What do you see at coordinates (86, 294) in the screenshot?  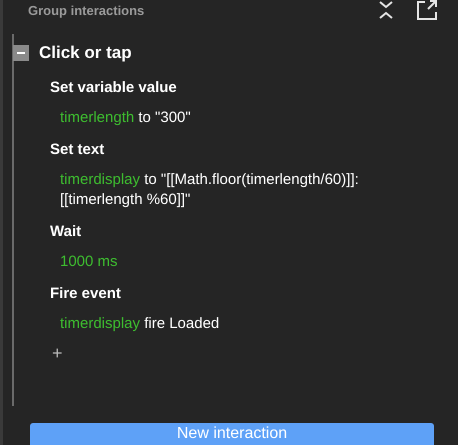 I see `action-title: Fire event` at bounding box center [86, 294].